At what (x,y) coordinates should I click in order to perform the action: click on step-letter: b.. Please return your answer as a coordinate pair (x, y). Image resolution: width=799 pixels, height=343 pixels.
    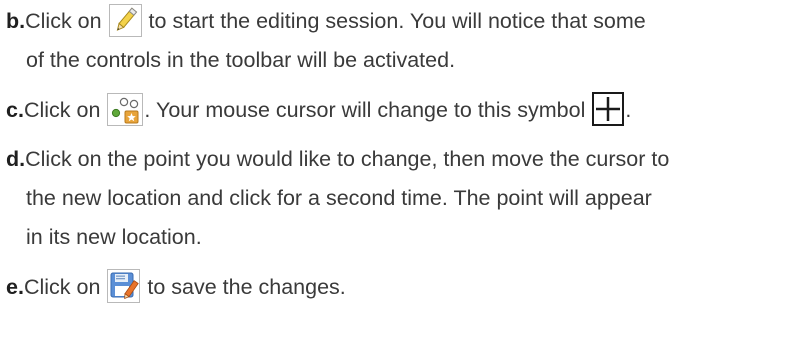
    Looking at the image, I should click on (16, 21).